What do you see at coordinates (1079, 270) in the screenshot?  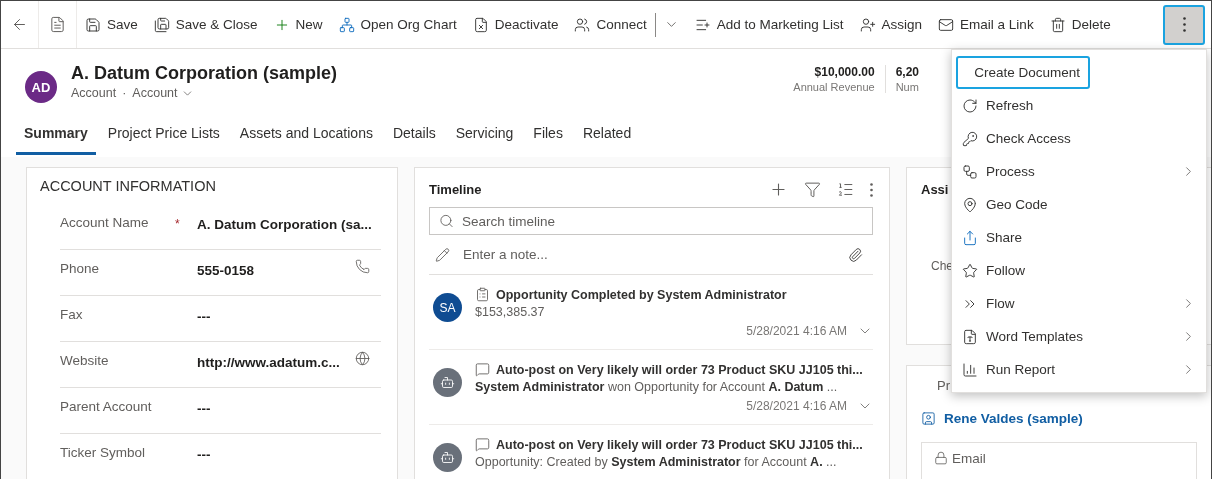 I see `menu-item: Follow` at bounding box center [1079, 270].